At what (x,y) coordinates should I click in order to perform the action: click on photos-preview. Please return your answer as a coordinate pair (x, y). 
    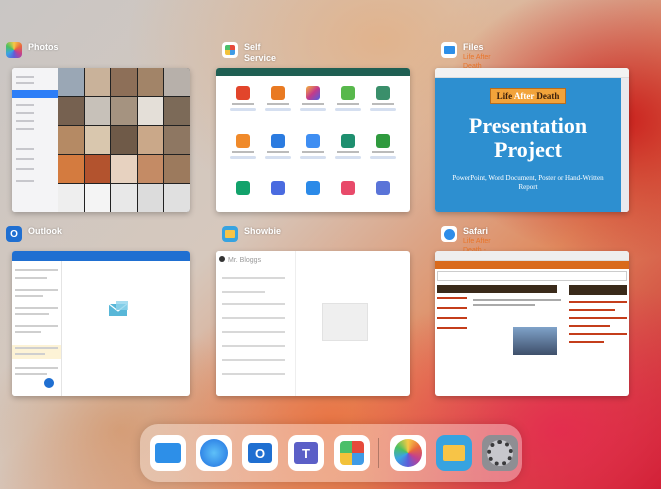
    Looking at the image, I should click on (101, 140).